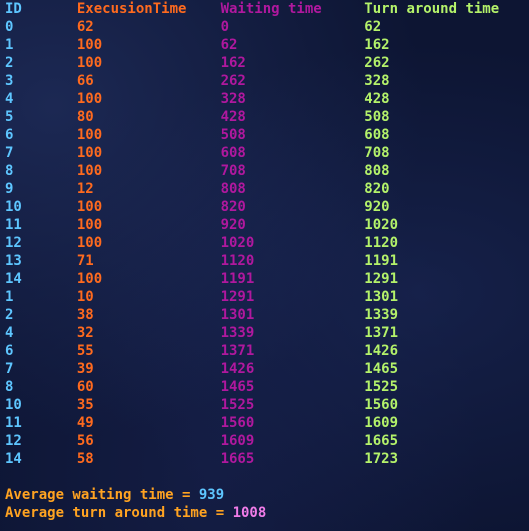 This screenshot has height=531, width=529. Describe the element at coordinates (377, 189) in the screenshot. I see `cell-turnaround-time: 820` at that location.